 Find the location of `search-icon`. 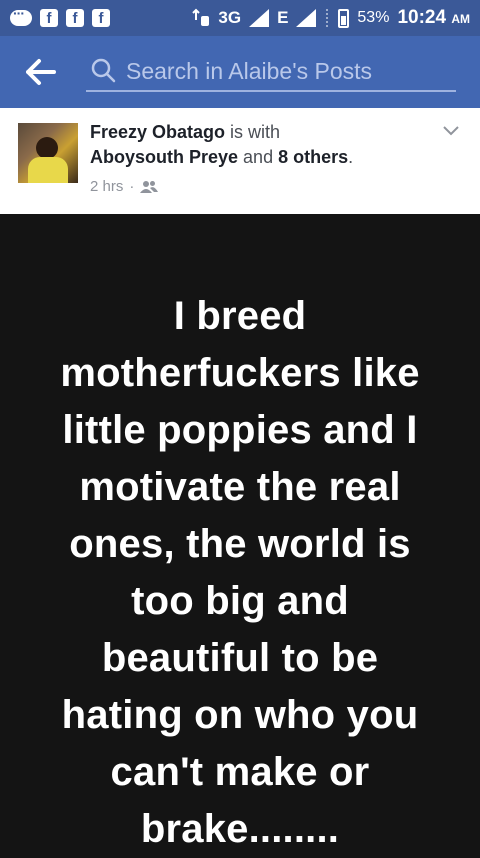

search-icon is located at coordinates (103, 70).